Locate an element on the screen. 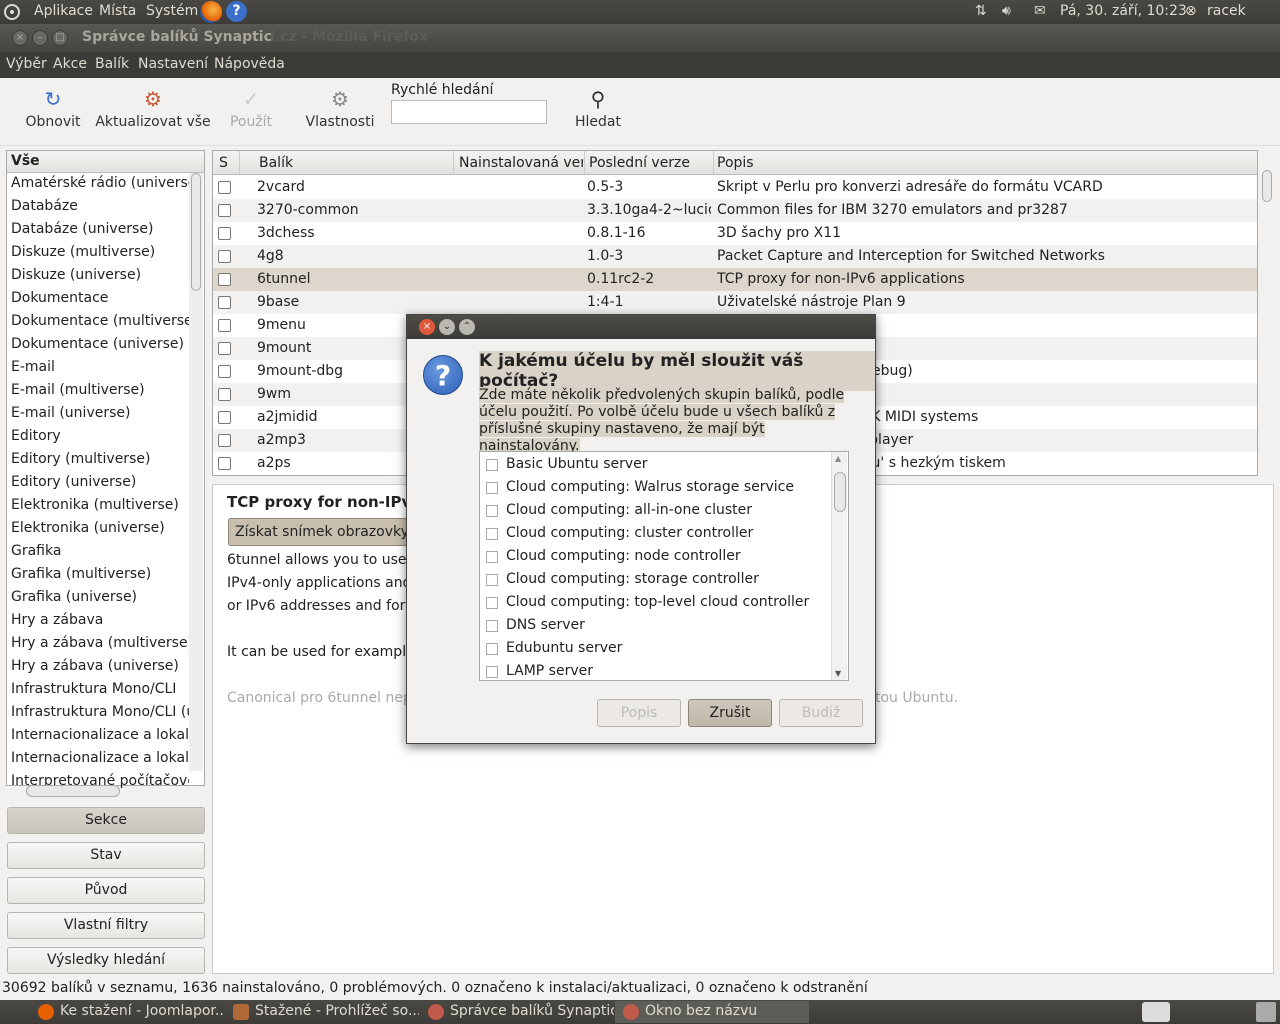 The width and height of the screenshot is (1280, 1024). cancel-button: Zrušit is located at coordinates (730, 713).